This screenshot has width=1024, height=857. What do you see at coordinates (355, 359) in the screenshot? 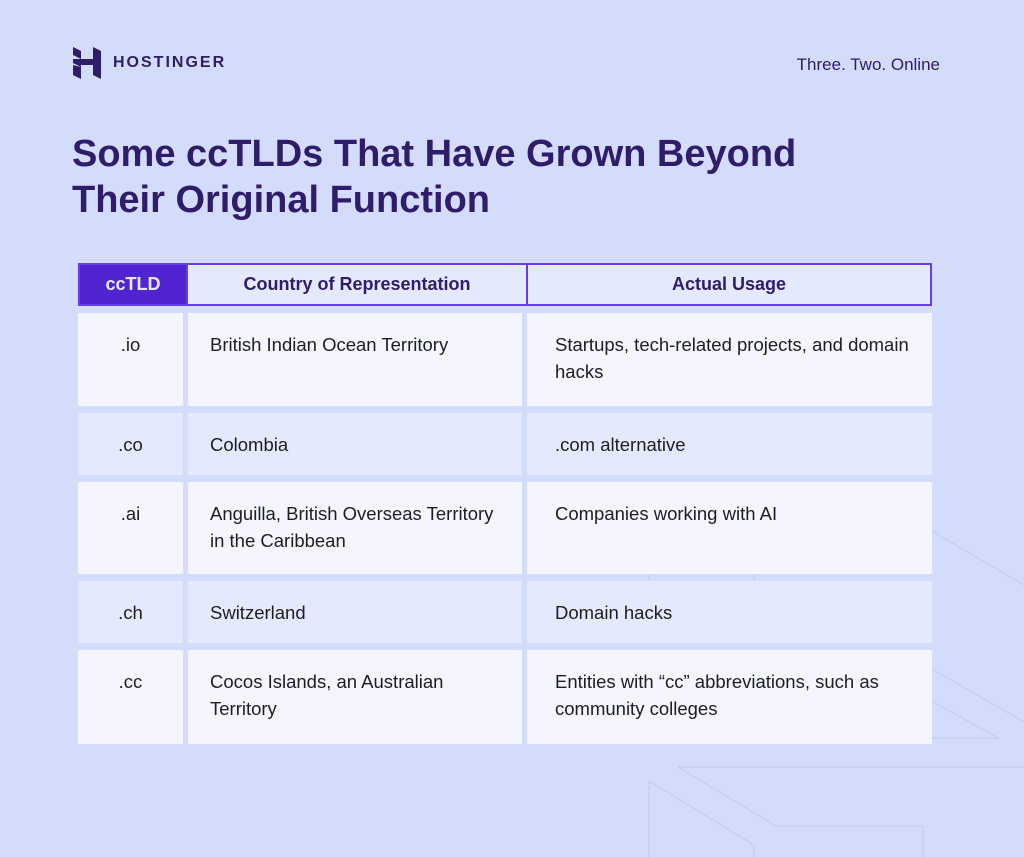
I see `cell-country: British Indian Ocean Territory` at bounding box center [355, 359].